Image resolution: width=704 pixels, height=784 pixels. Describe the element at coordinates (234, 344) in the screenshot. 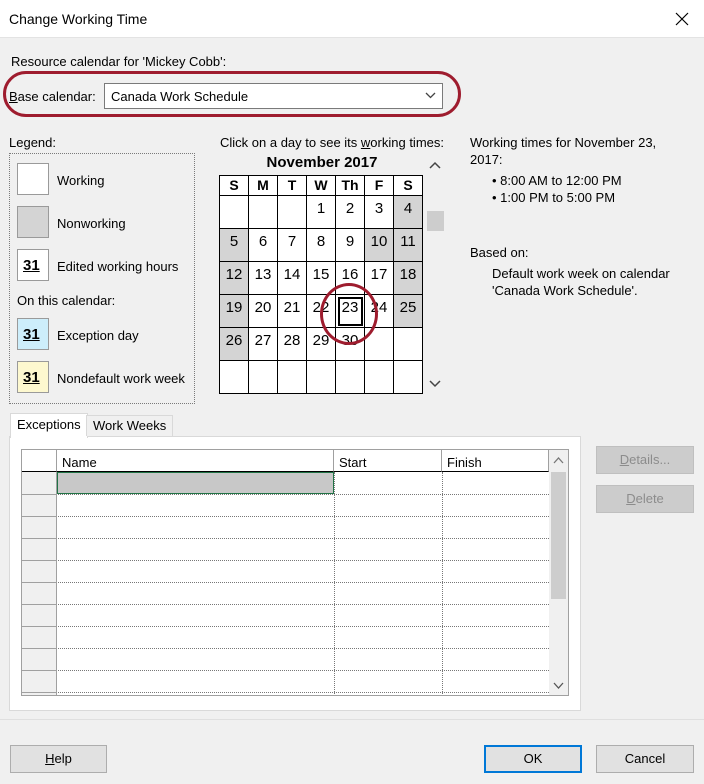

I see `calendar-day: 26` at that location.